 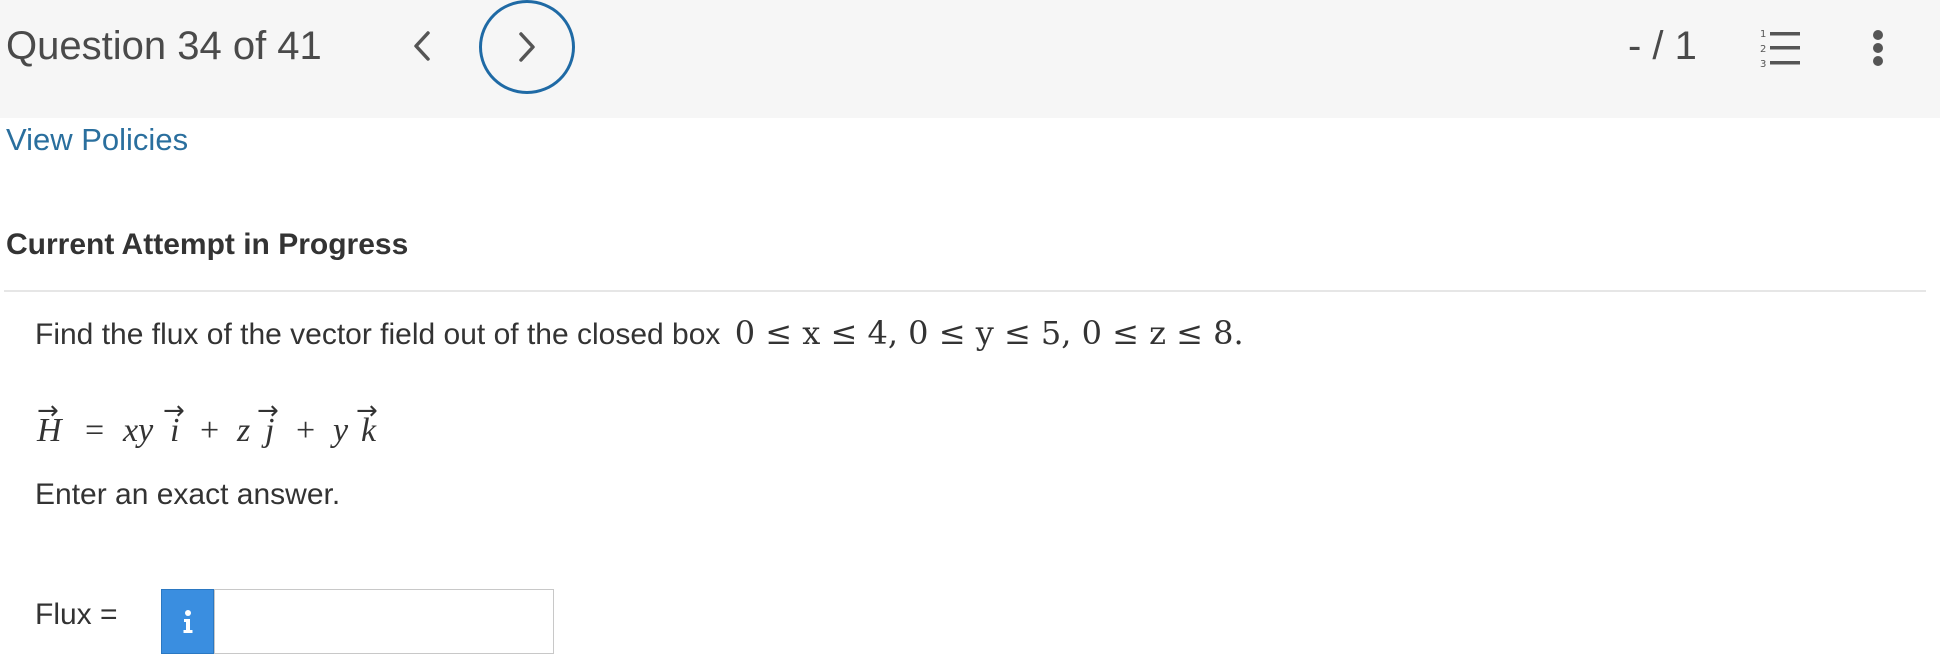 What do you see at coordinates (138, 430) in the screenshot?
I see `i-coefficient: xy` at bounding box center [138, 430].